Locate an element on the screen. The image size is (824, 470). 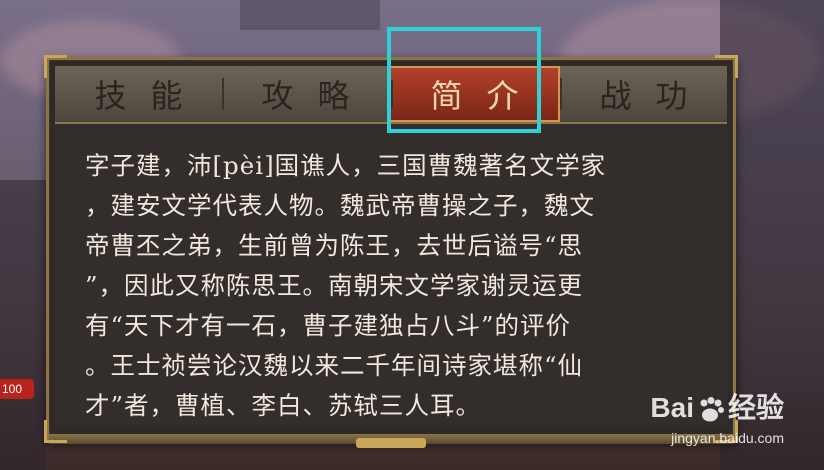
intro-line: ，建安文学代表人物。魏武帝曹操之子，魏文 is located at coordinates (340, 205).